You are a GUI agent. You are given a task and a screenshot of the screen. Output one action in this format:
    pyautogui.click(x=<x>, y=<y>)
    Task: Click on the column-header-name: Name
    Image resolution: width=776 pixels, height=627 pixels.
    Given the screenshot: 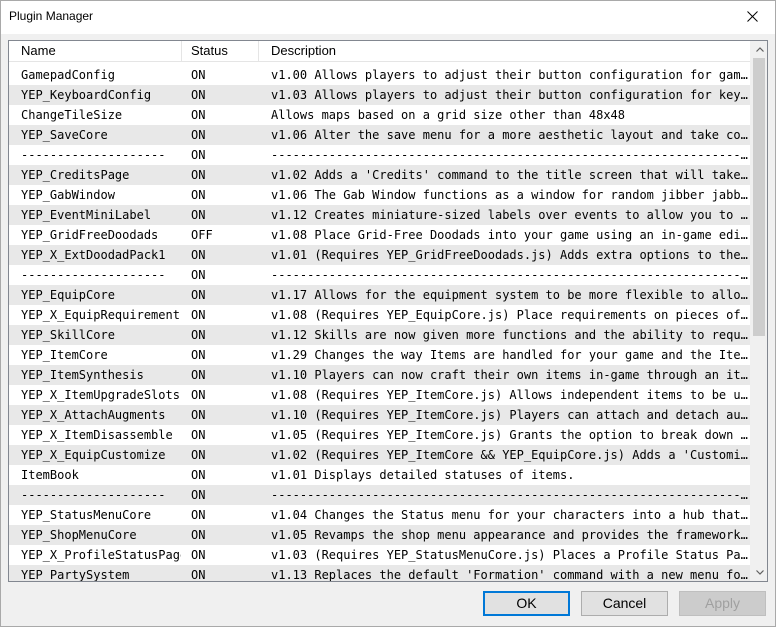 What is the action you would take?
    pyautogui.click(x=95, y=51)
    